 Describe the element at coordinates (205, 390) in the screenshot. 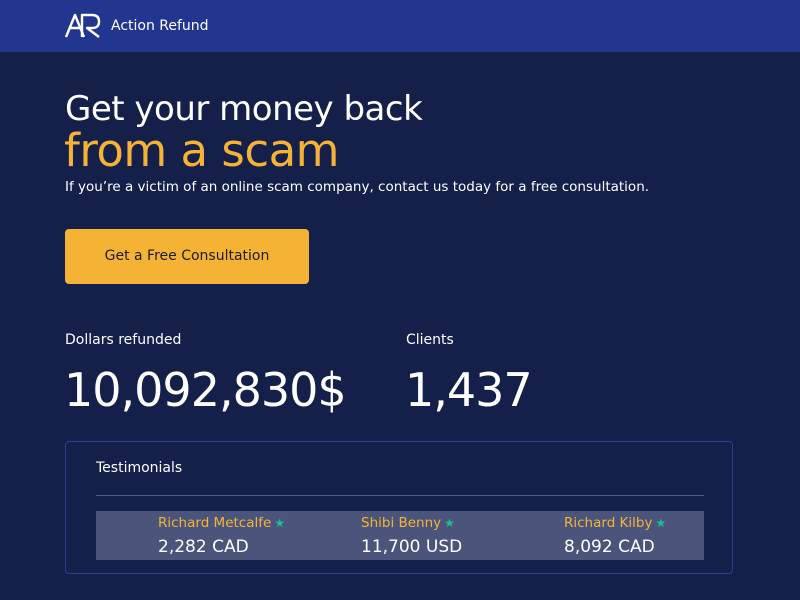

I see `dollars-refunded-value: 10,092,830$` at that location.